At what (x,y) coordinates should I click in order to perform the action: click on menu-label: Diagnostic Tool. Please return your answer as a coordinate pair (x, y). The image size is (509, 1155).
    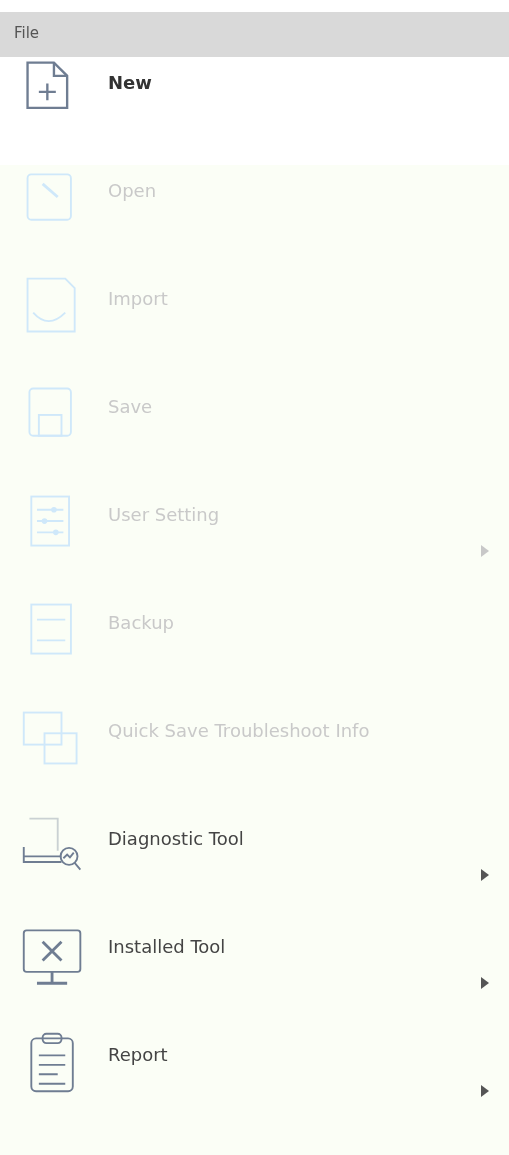
    Looking at the image, I should click on (176, 839).